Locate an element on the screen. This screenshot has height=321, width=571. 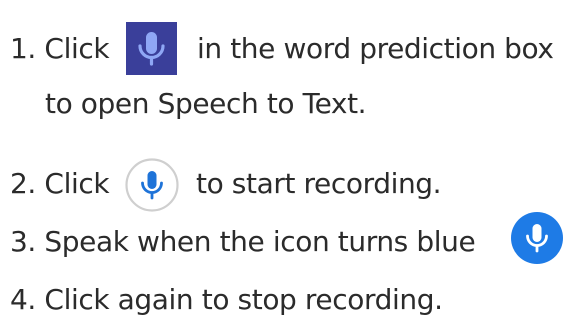
step-1-suffix: in the word prediction box is located at coordinates (375, 48).